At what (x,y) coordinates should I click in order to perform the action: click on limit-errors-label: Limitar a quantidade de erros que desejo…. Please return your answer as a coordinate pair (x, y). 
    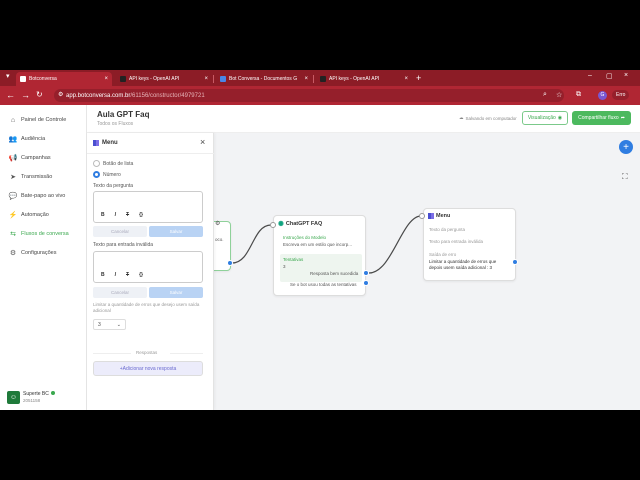
    Looking at the image, I should click on (146, 307).